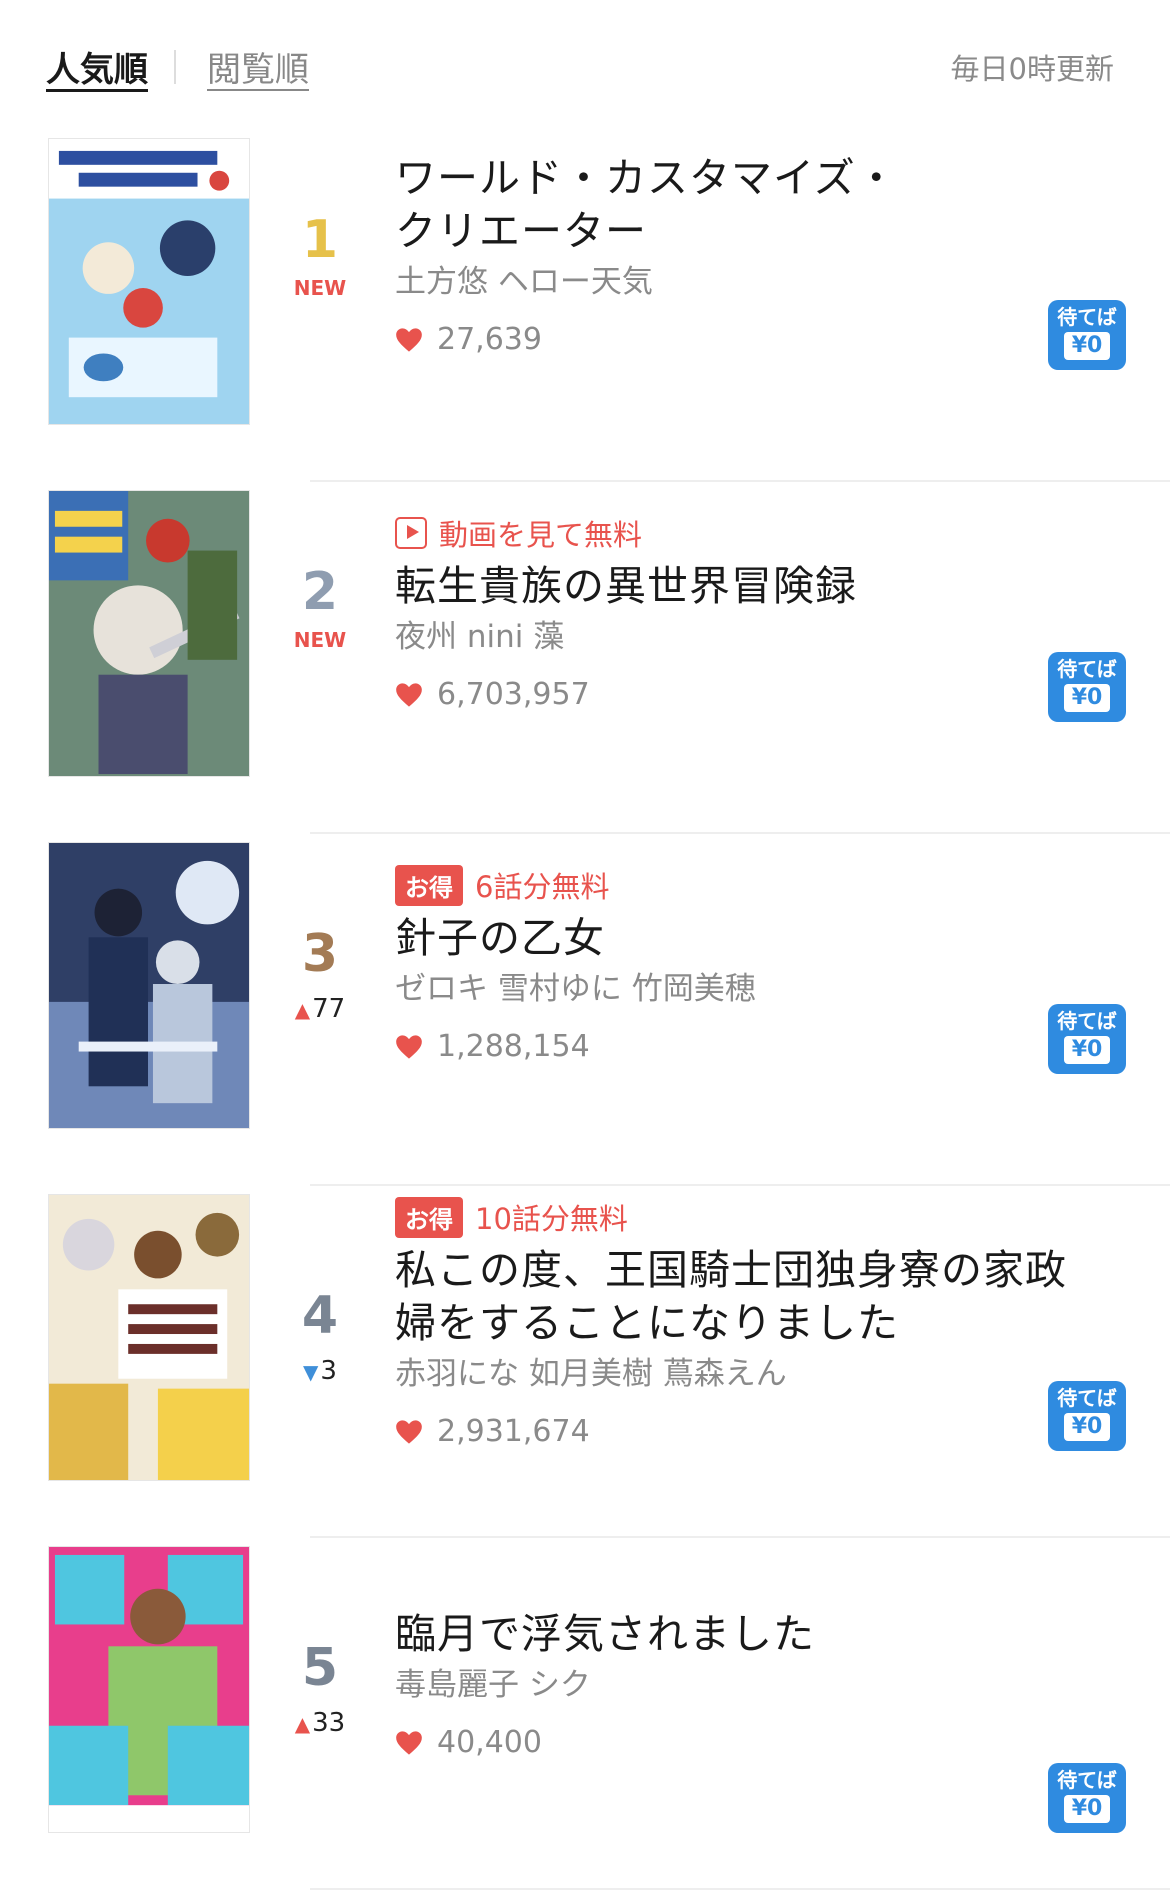 This screenshot has height=1901, width=1170. I want to click on likes: 27,639, so click(745, 339).